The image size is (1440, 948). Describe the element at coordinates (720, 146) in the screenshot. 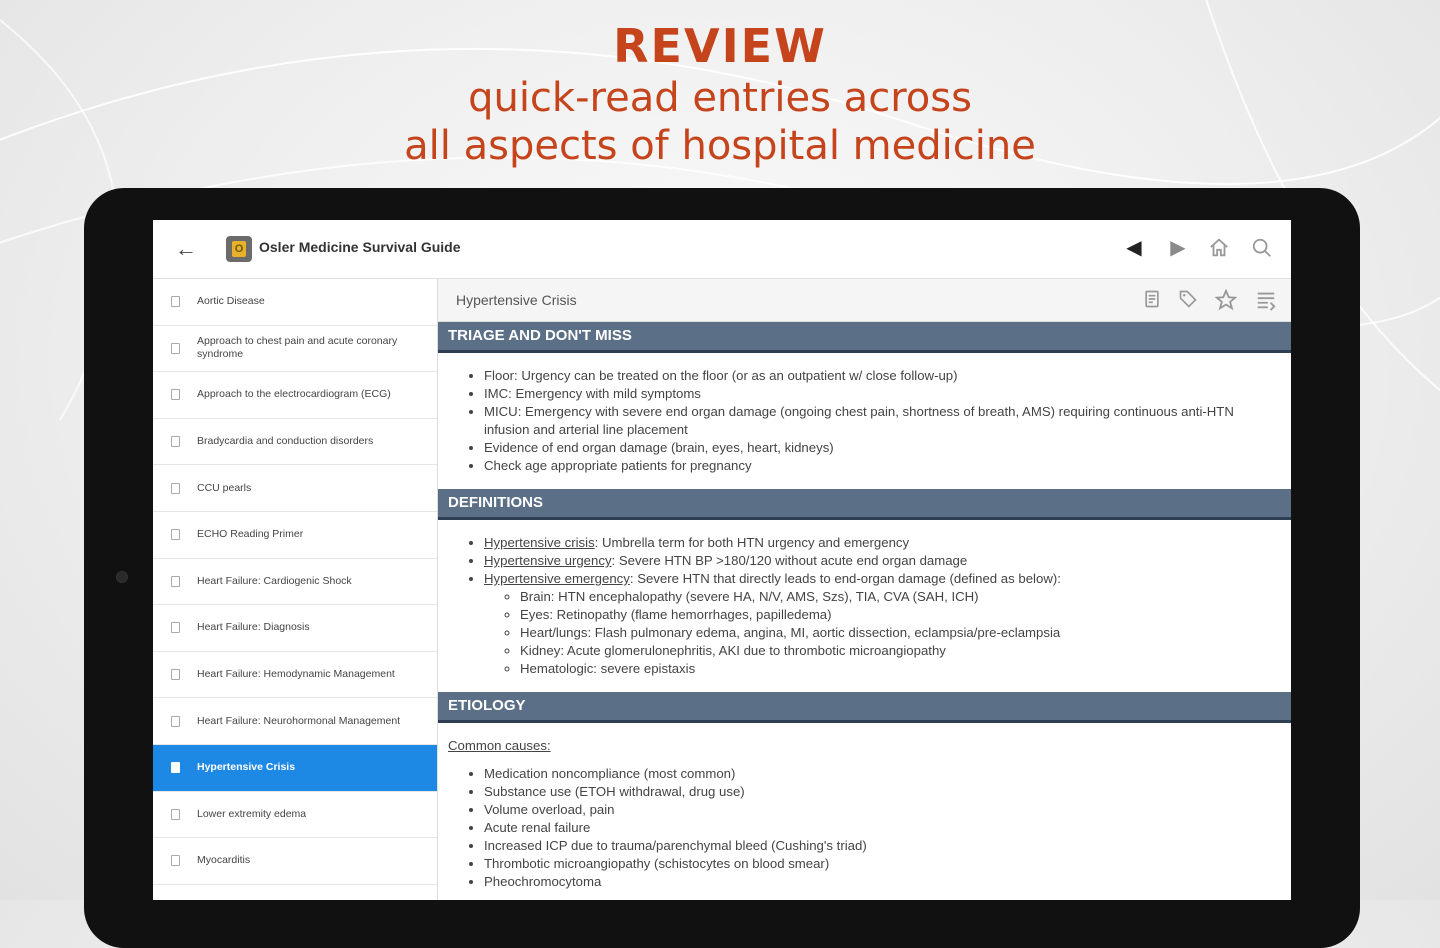

I see `promo-subline-2: all aspects of hospital medicine` at that location.